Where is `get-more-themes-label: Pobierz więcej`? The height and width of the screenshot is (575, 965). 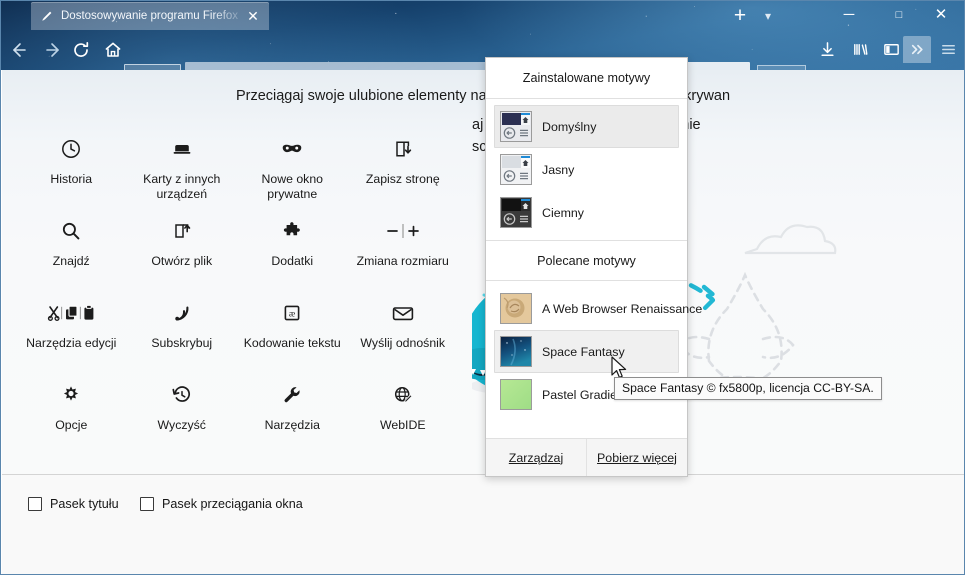
get-more-themes-label: Pobierz więcej is located at coordinates (637, 457).